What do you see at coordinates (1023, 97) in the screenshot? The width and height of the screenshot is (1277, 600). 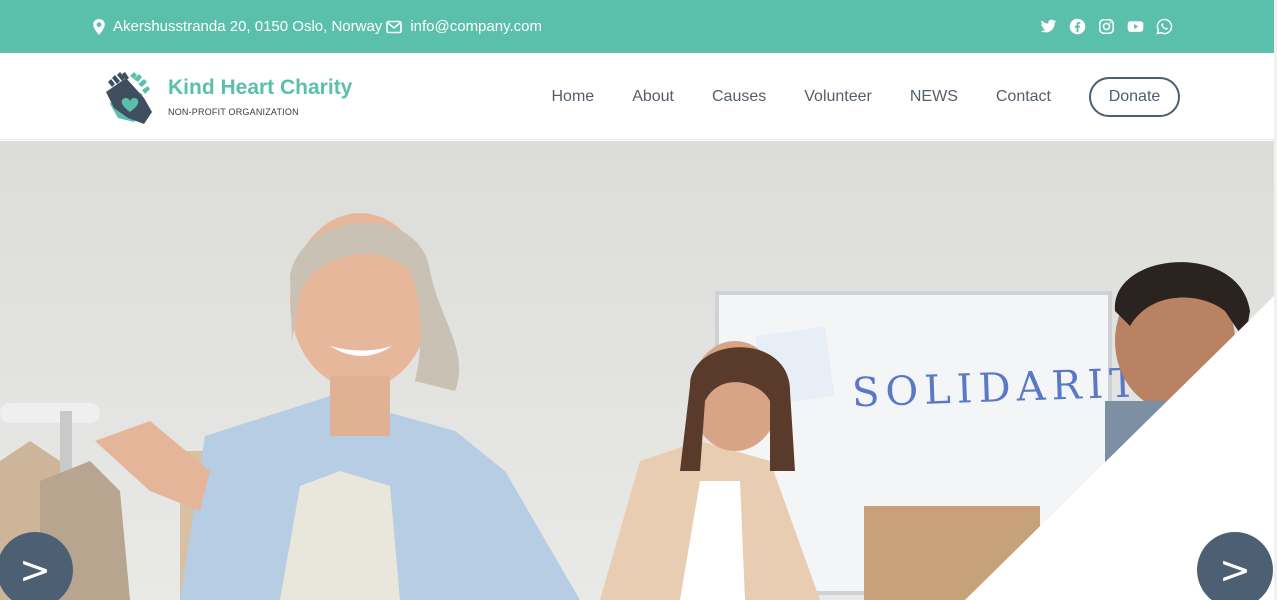 I see `nav-item-contact: Contact` at bounding box center [1023, 97].